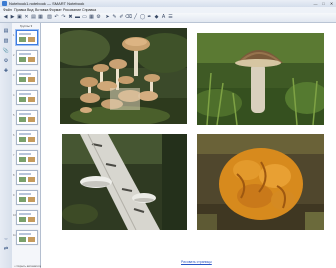 This screenshot has width=336, height=268. I want to click on page-link: Рисовать страницы, so click(196, 262).